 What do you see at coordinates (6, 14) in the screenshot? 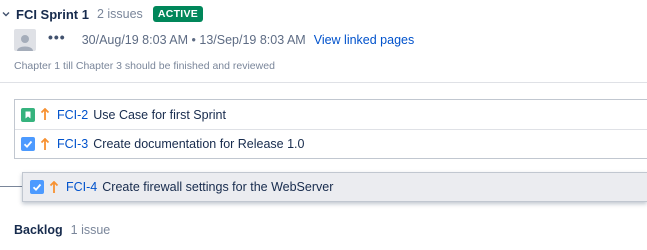
I see `chevron-down-icon` at bounding box center [6, 14].